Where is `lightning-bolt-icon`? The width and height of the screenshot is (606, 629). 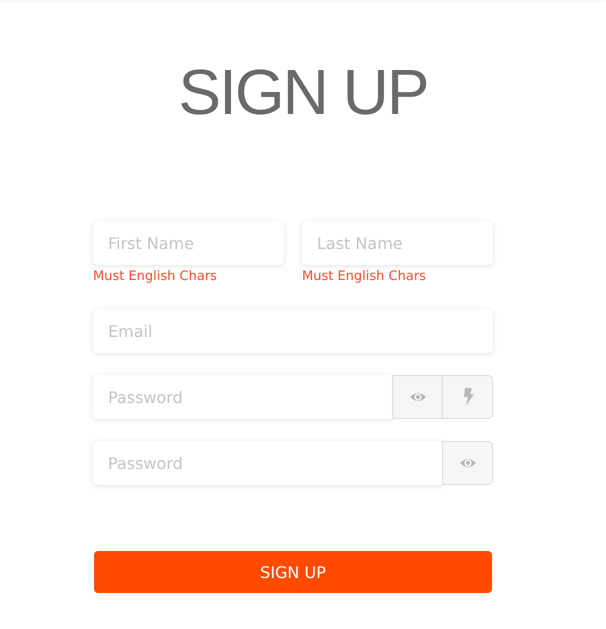
lightning-bolt-icon is located at coordinates (468, 397).